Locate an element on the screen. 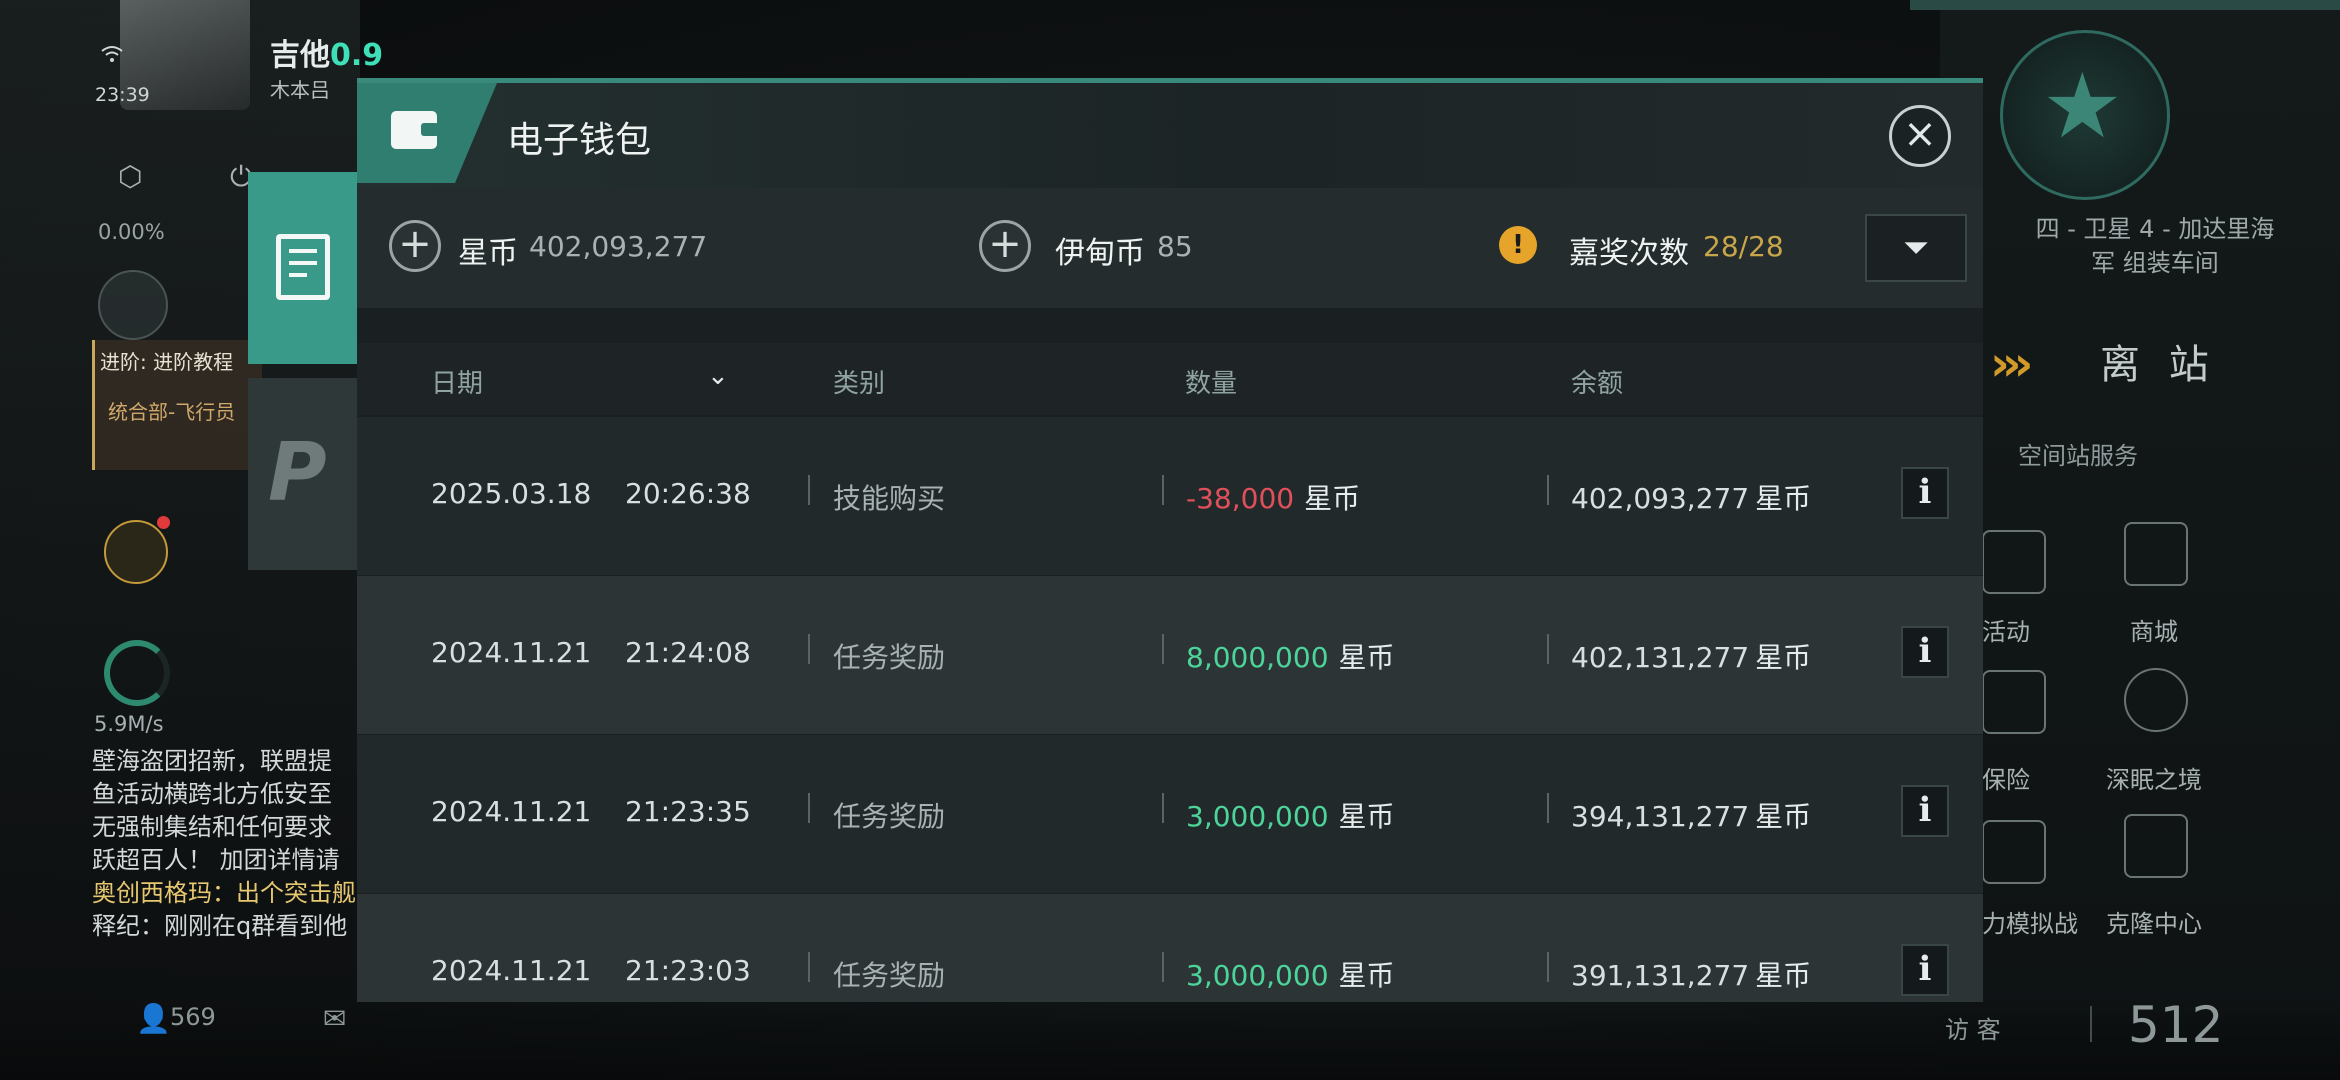 The image size is (2340, 1080). chat-line: 释纪：刚刚在q群看到他 is located at coordinates (220, 926).